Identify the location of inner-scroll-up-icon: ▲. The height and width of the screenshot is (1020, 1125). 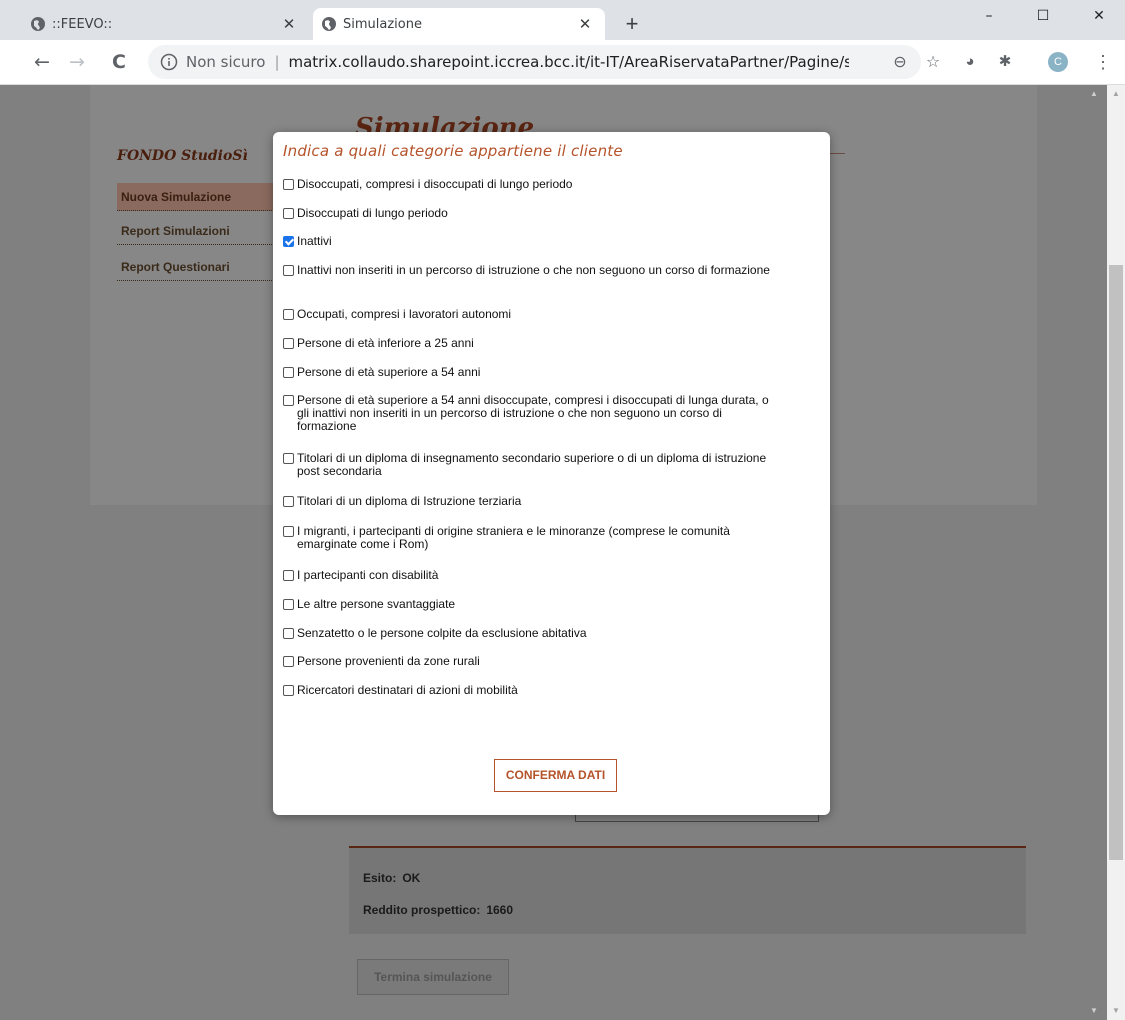
(1094, 93).